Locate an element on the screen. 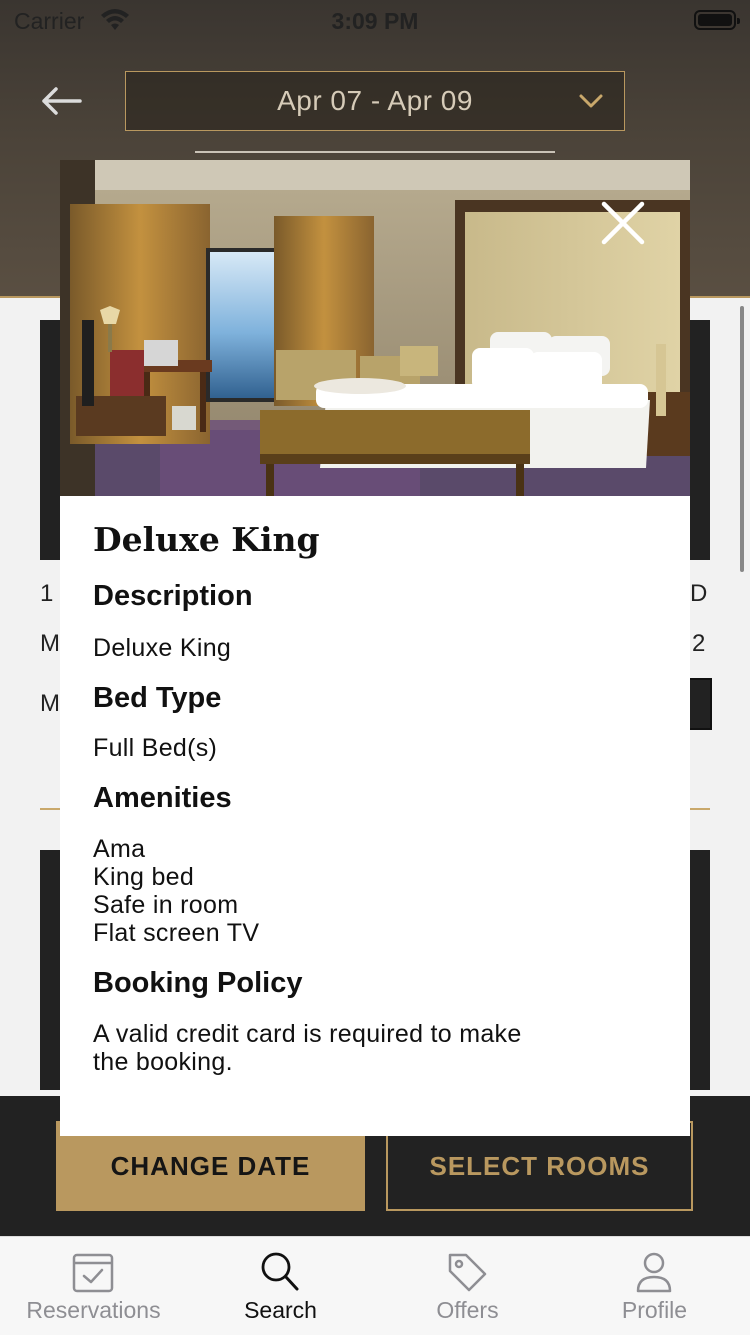  bed-type-heading: Bed Type is located at coordinates (157, 698).